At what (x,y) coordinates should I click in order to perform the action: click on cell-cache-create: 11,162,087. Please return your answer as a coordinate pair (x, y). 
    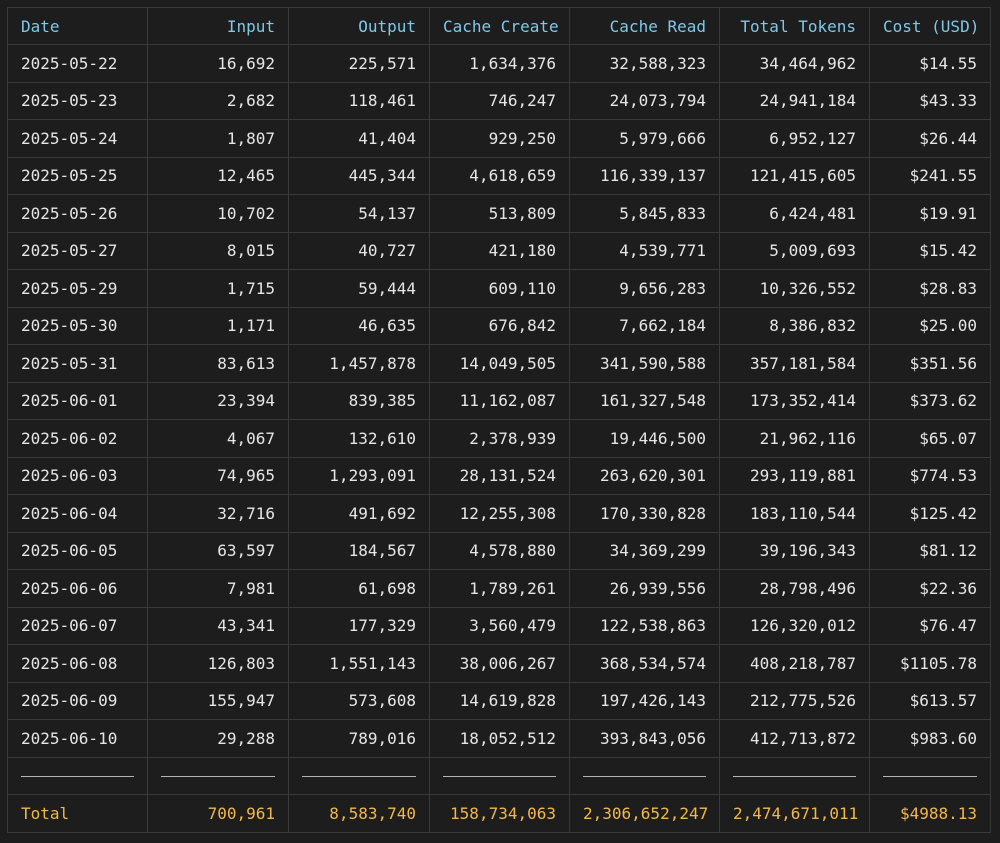
    Looking at the image, I should click on (499, 400).